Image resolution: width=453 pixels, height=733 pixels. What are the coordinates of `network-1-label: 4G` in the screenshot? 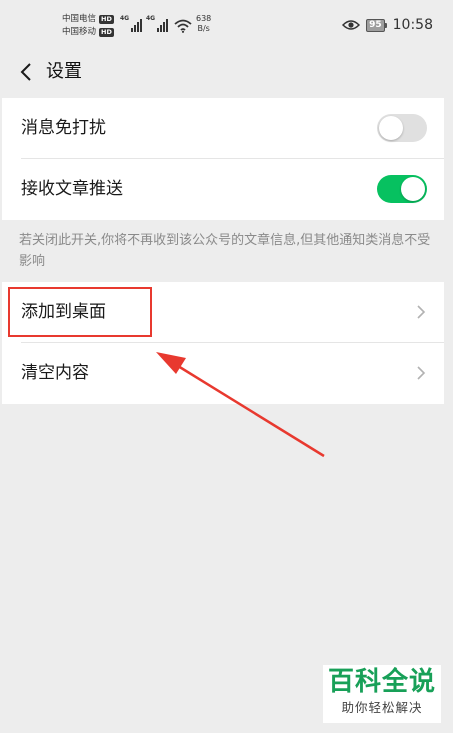 It's located at (125, 18).